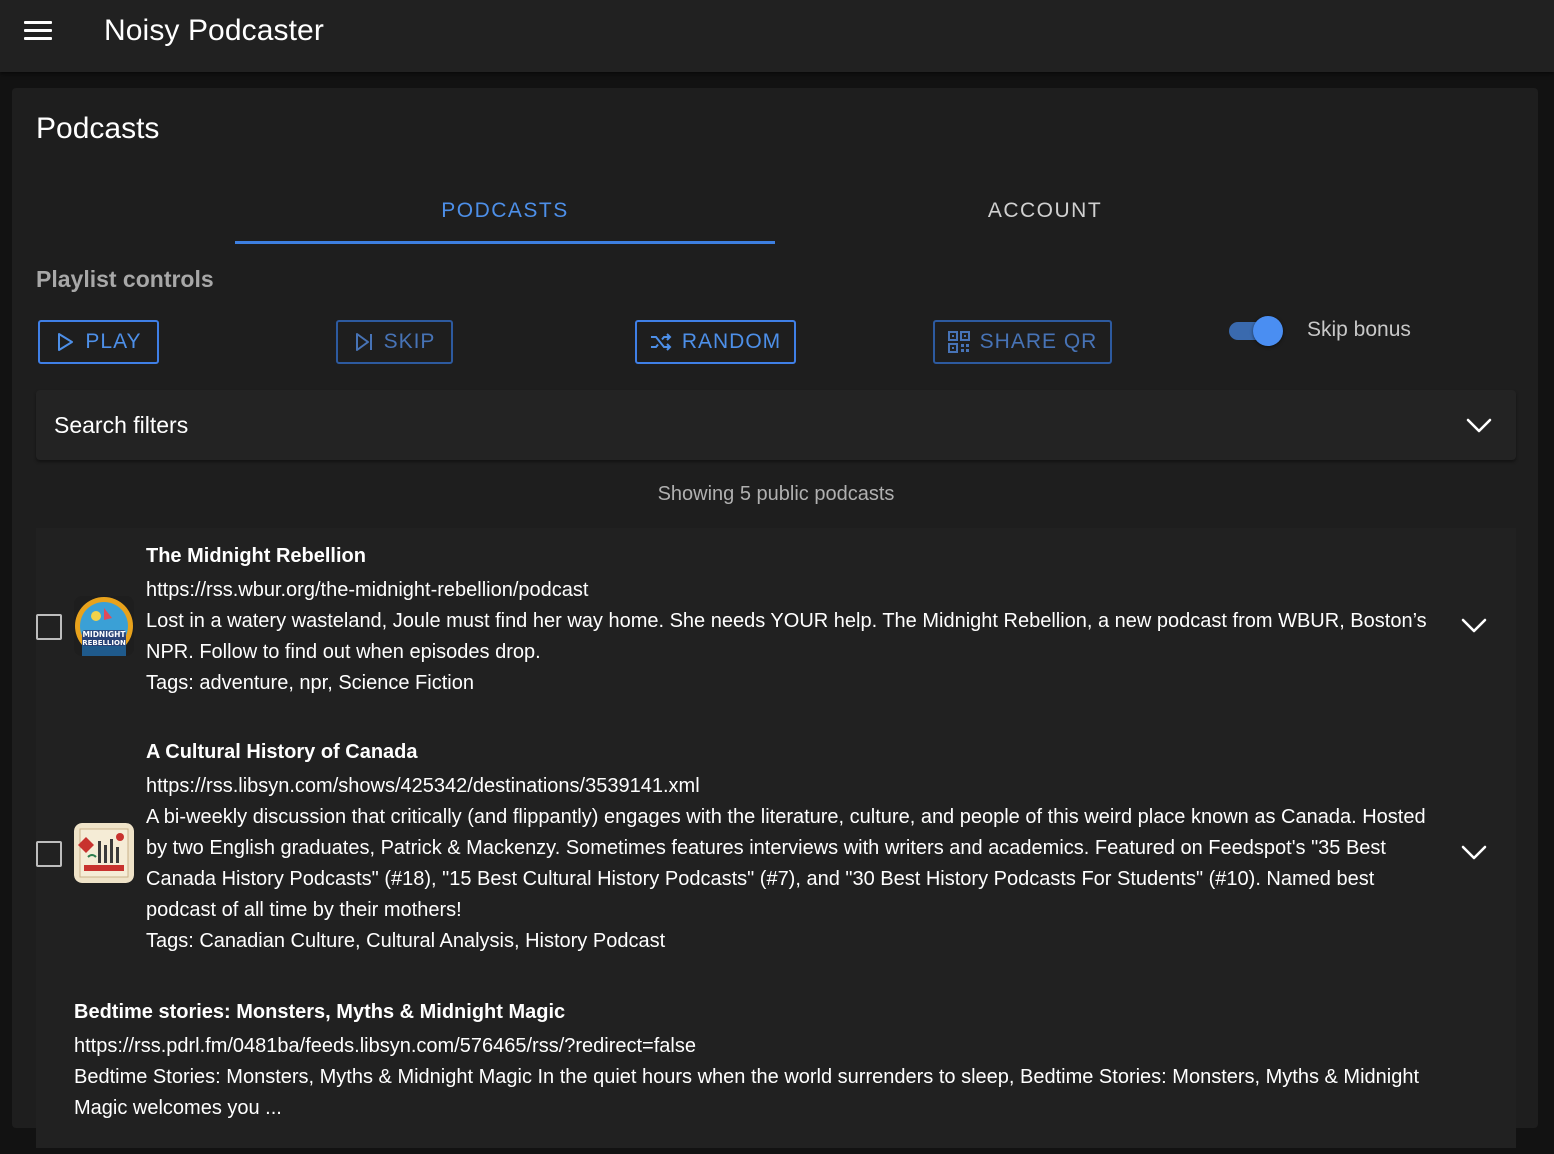 Image resolution: width=1554 pixels, height=1154 pixels. What do you see at coordinates (214, 30) in the screenshot?
I see `app-title: Noisy Podcaster` at bounding box center [214, 30].